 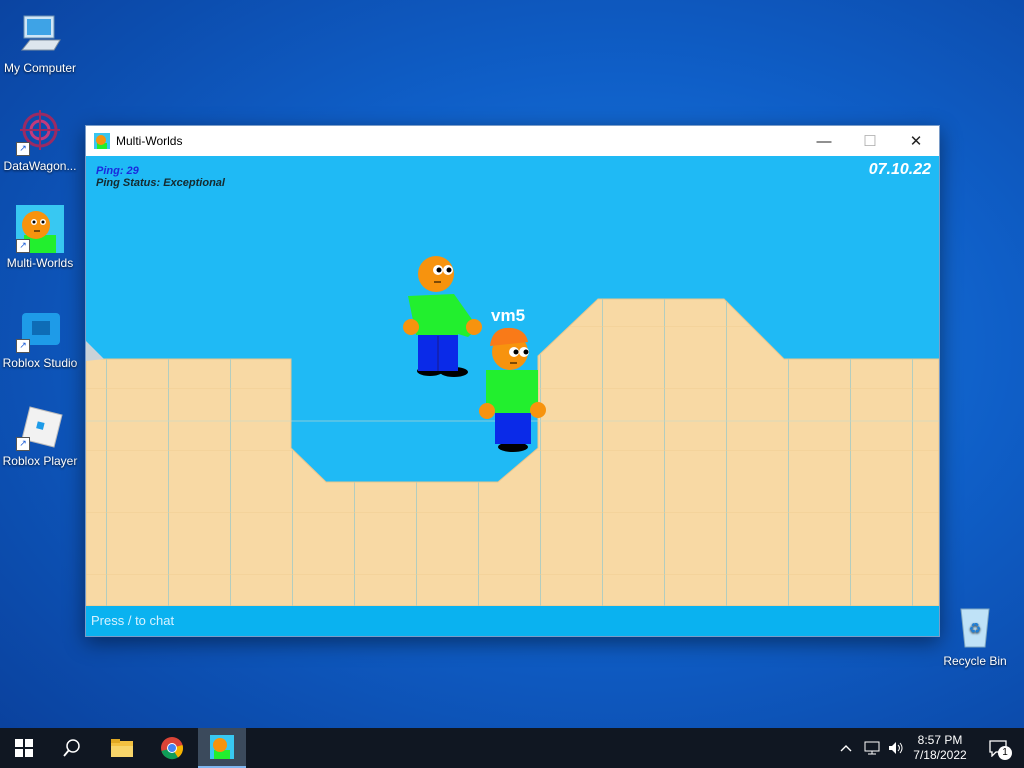 What do you see at coordinates (512, 389) in the screenshot?
I see `player-character` at bounding box center [512, 389].